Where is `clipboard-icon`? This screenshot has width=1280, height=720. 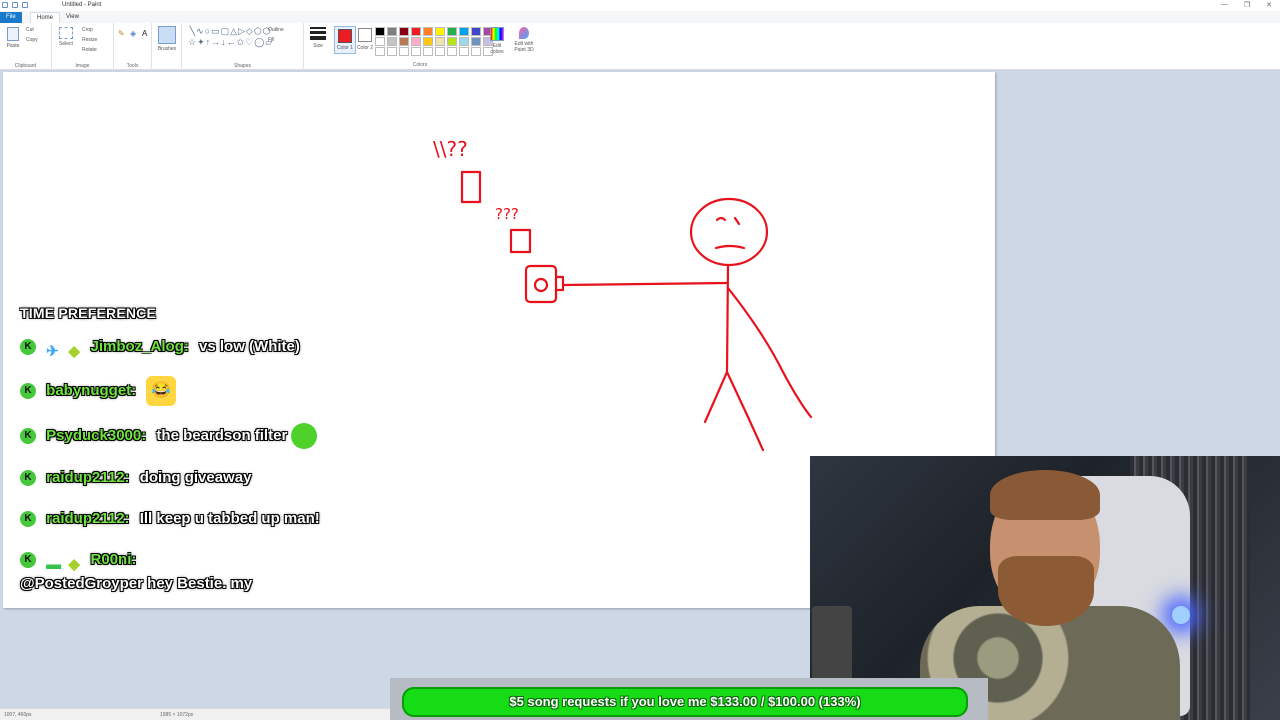
clipboard-icon is located at coordinates (13, 34).